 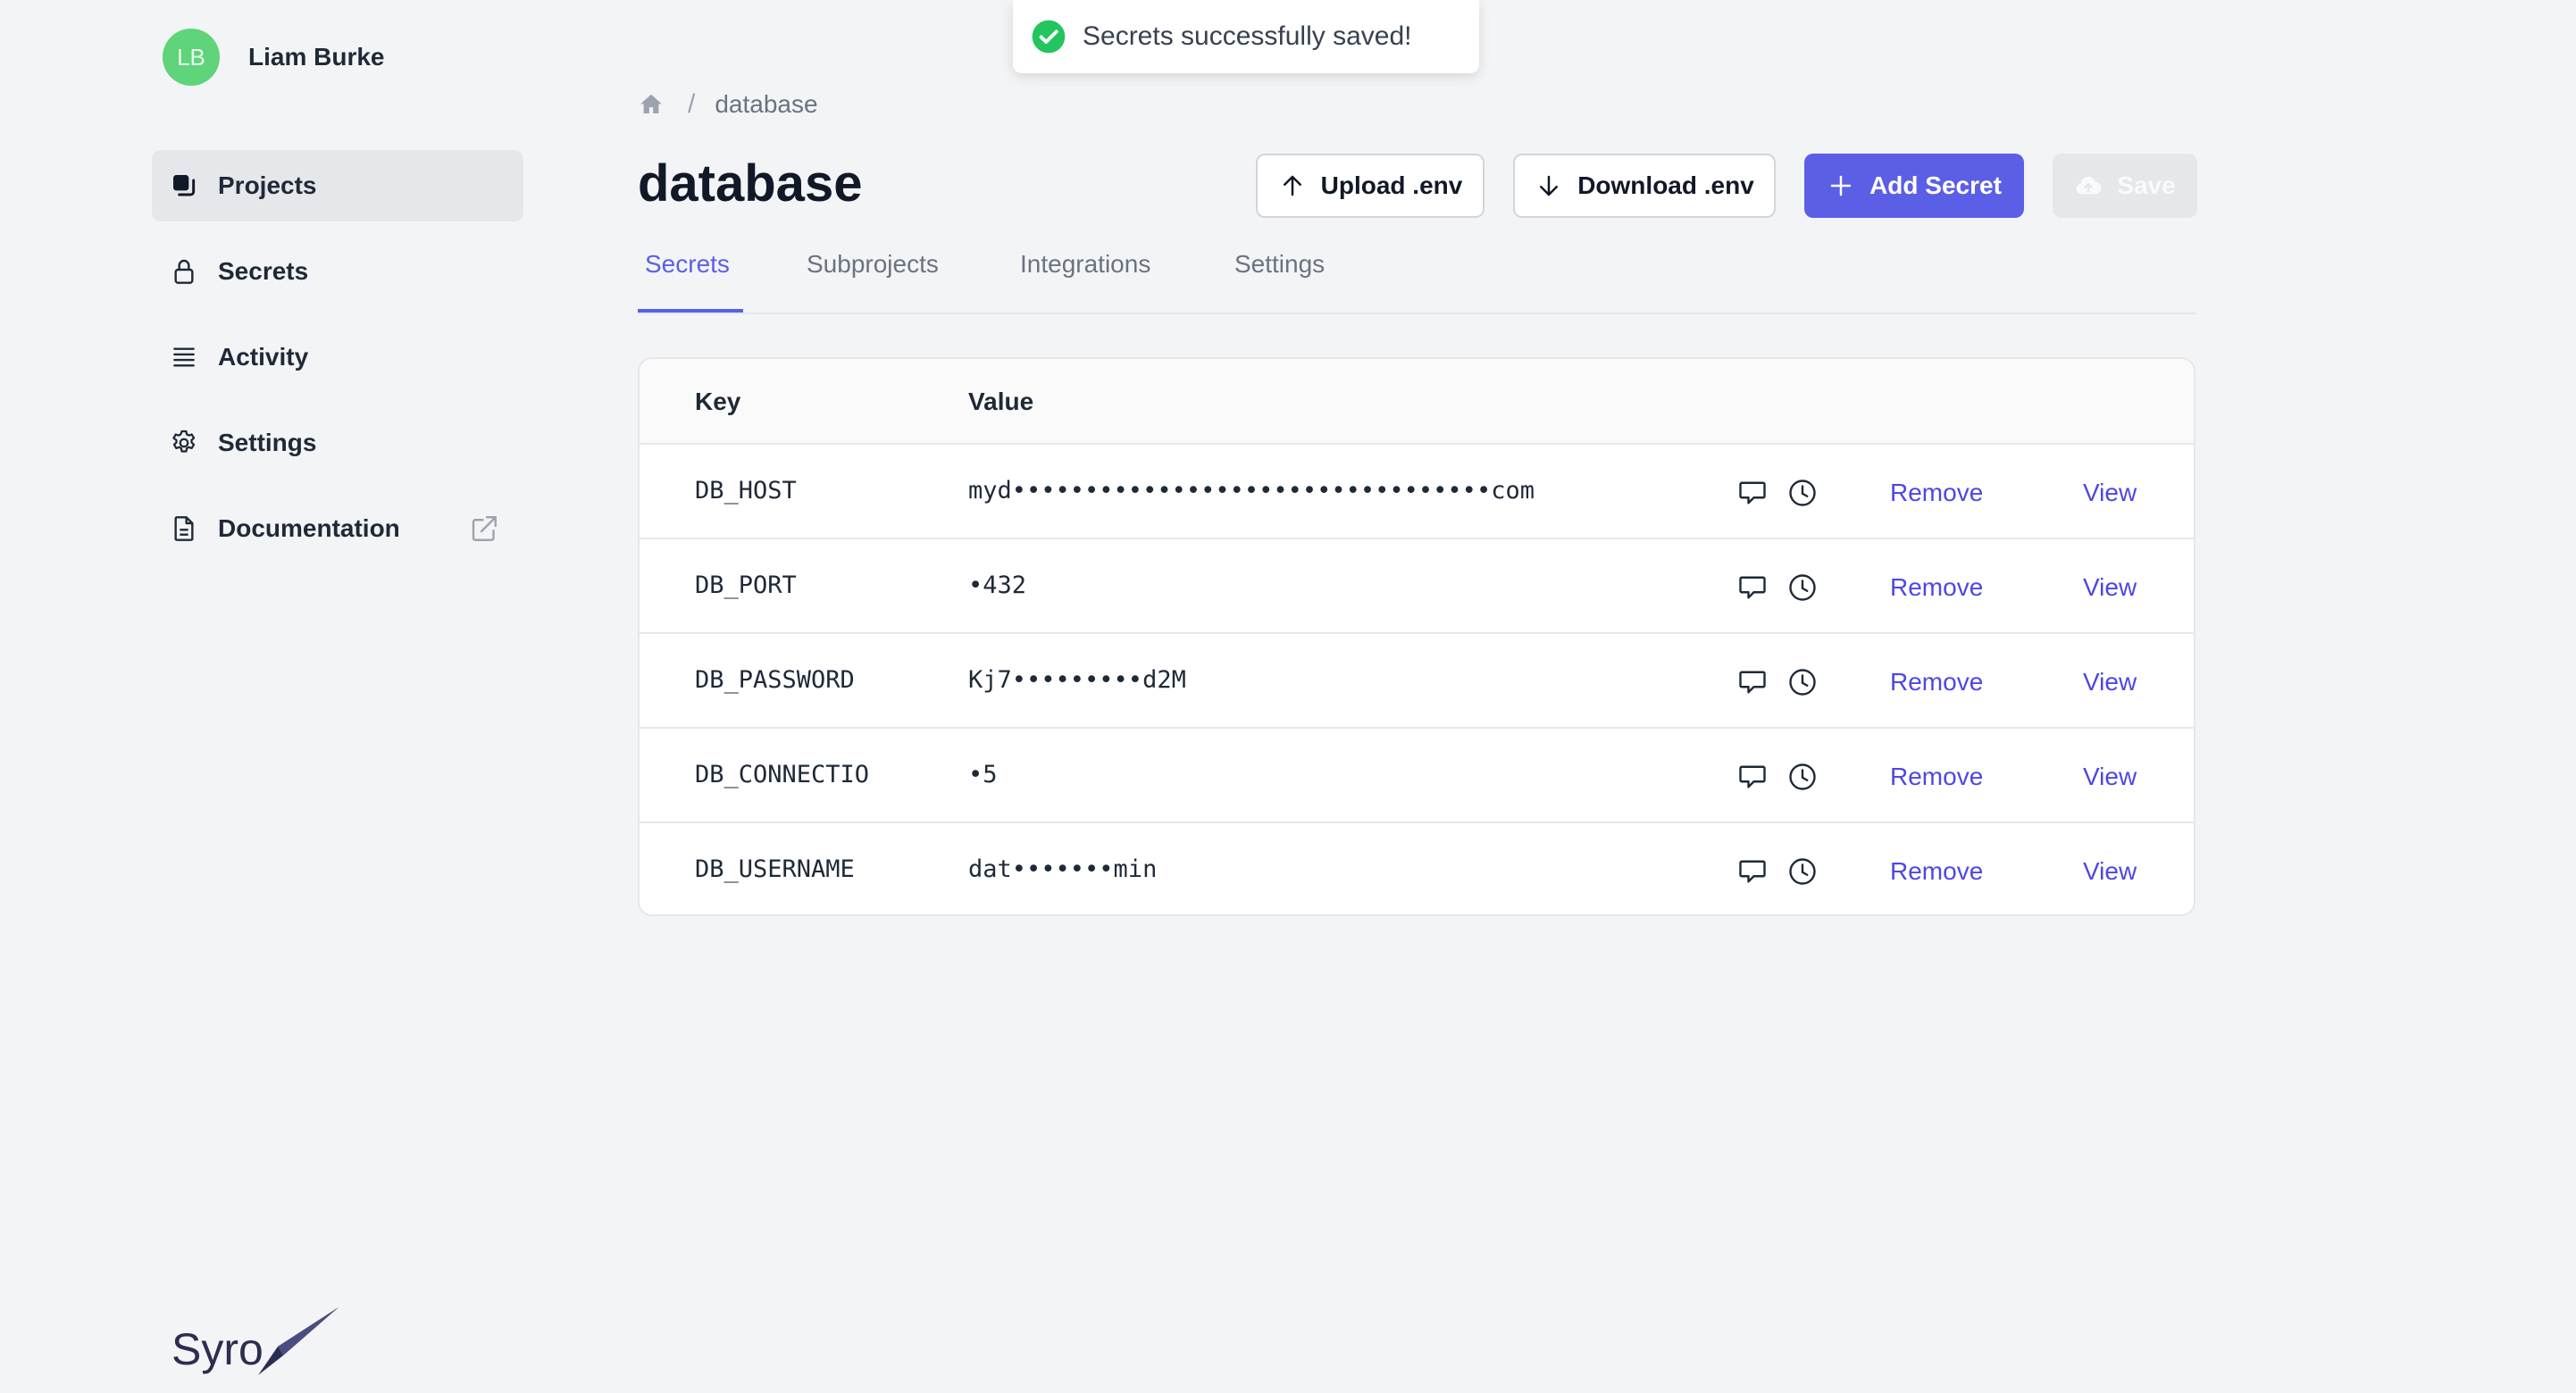 I want to click on success-toast: Secrets successfully saved!, so click(x=1246, y=36).